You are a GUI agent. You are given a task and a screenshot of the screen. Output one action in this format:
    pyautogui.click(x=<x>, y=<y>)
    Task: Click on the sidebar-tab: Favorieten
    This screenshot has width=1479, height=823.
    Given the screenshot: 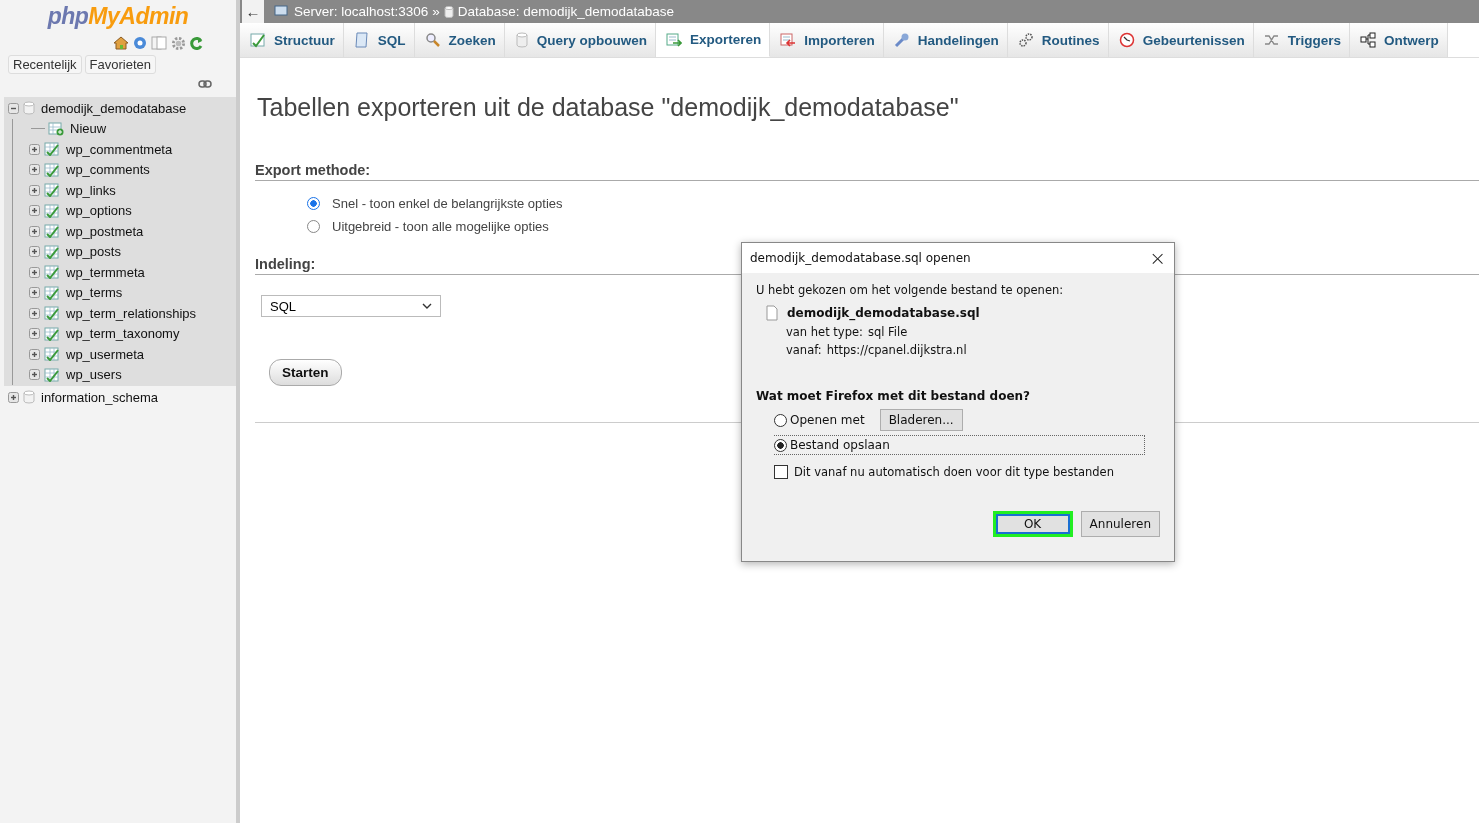 What is the action you would take?
    pyautogui.click(x=120, y=64)
    